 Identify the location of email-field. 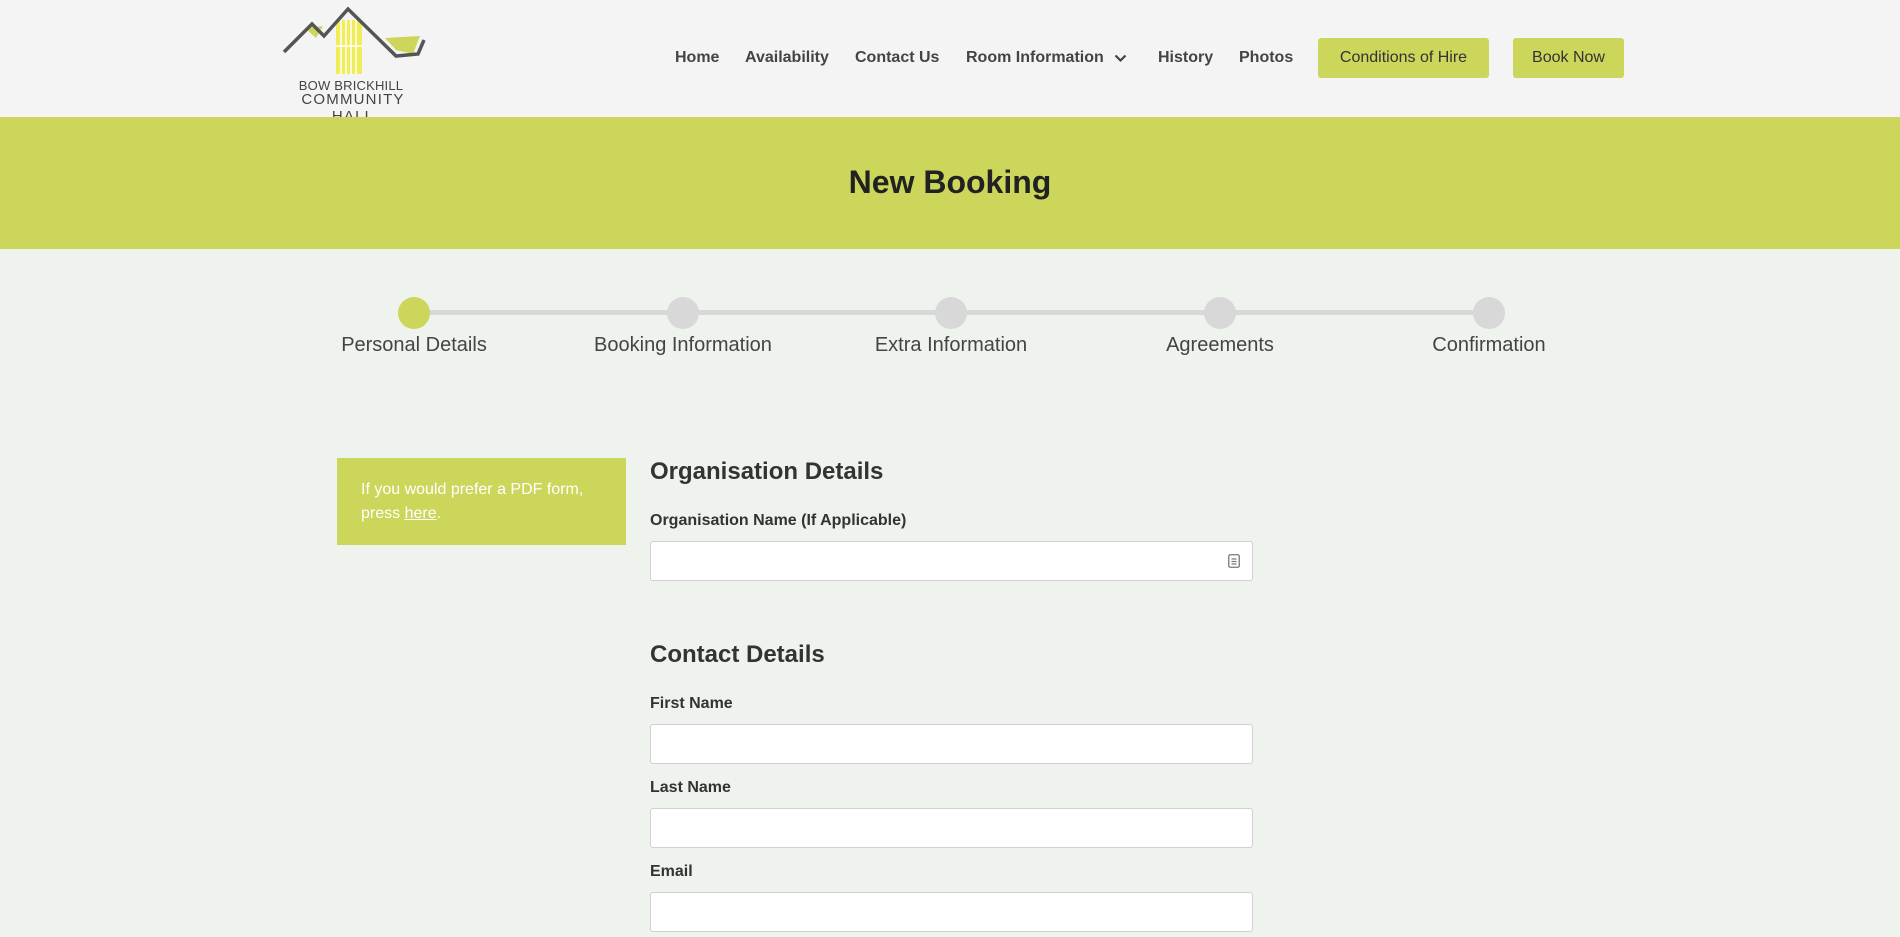
(951, 912).